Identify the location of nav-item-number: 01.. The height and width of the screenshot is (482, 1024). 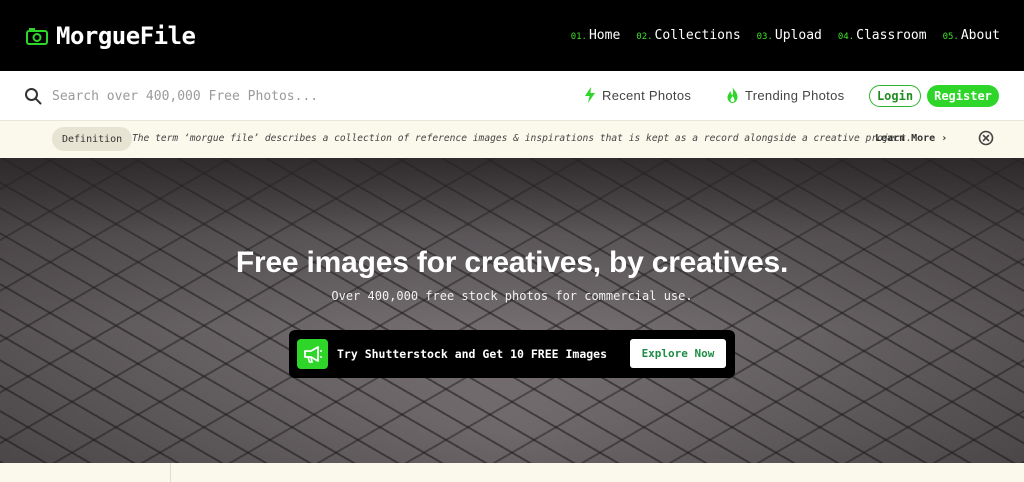
(578, 37).